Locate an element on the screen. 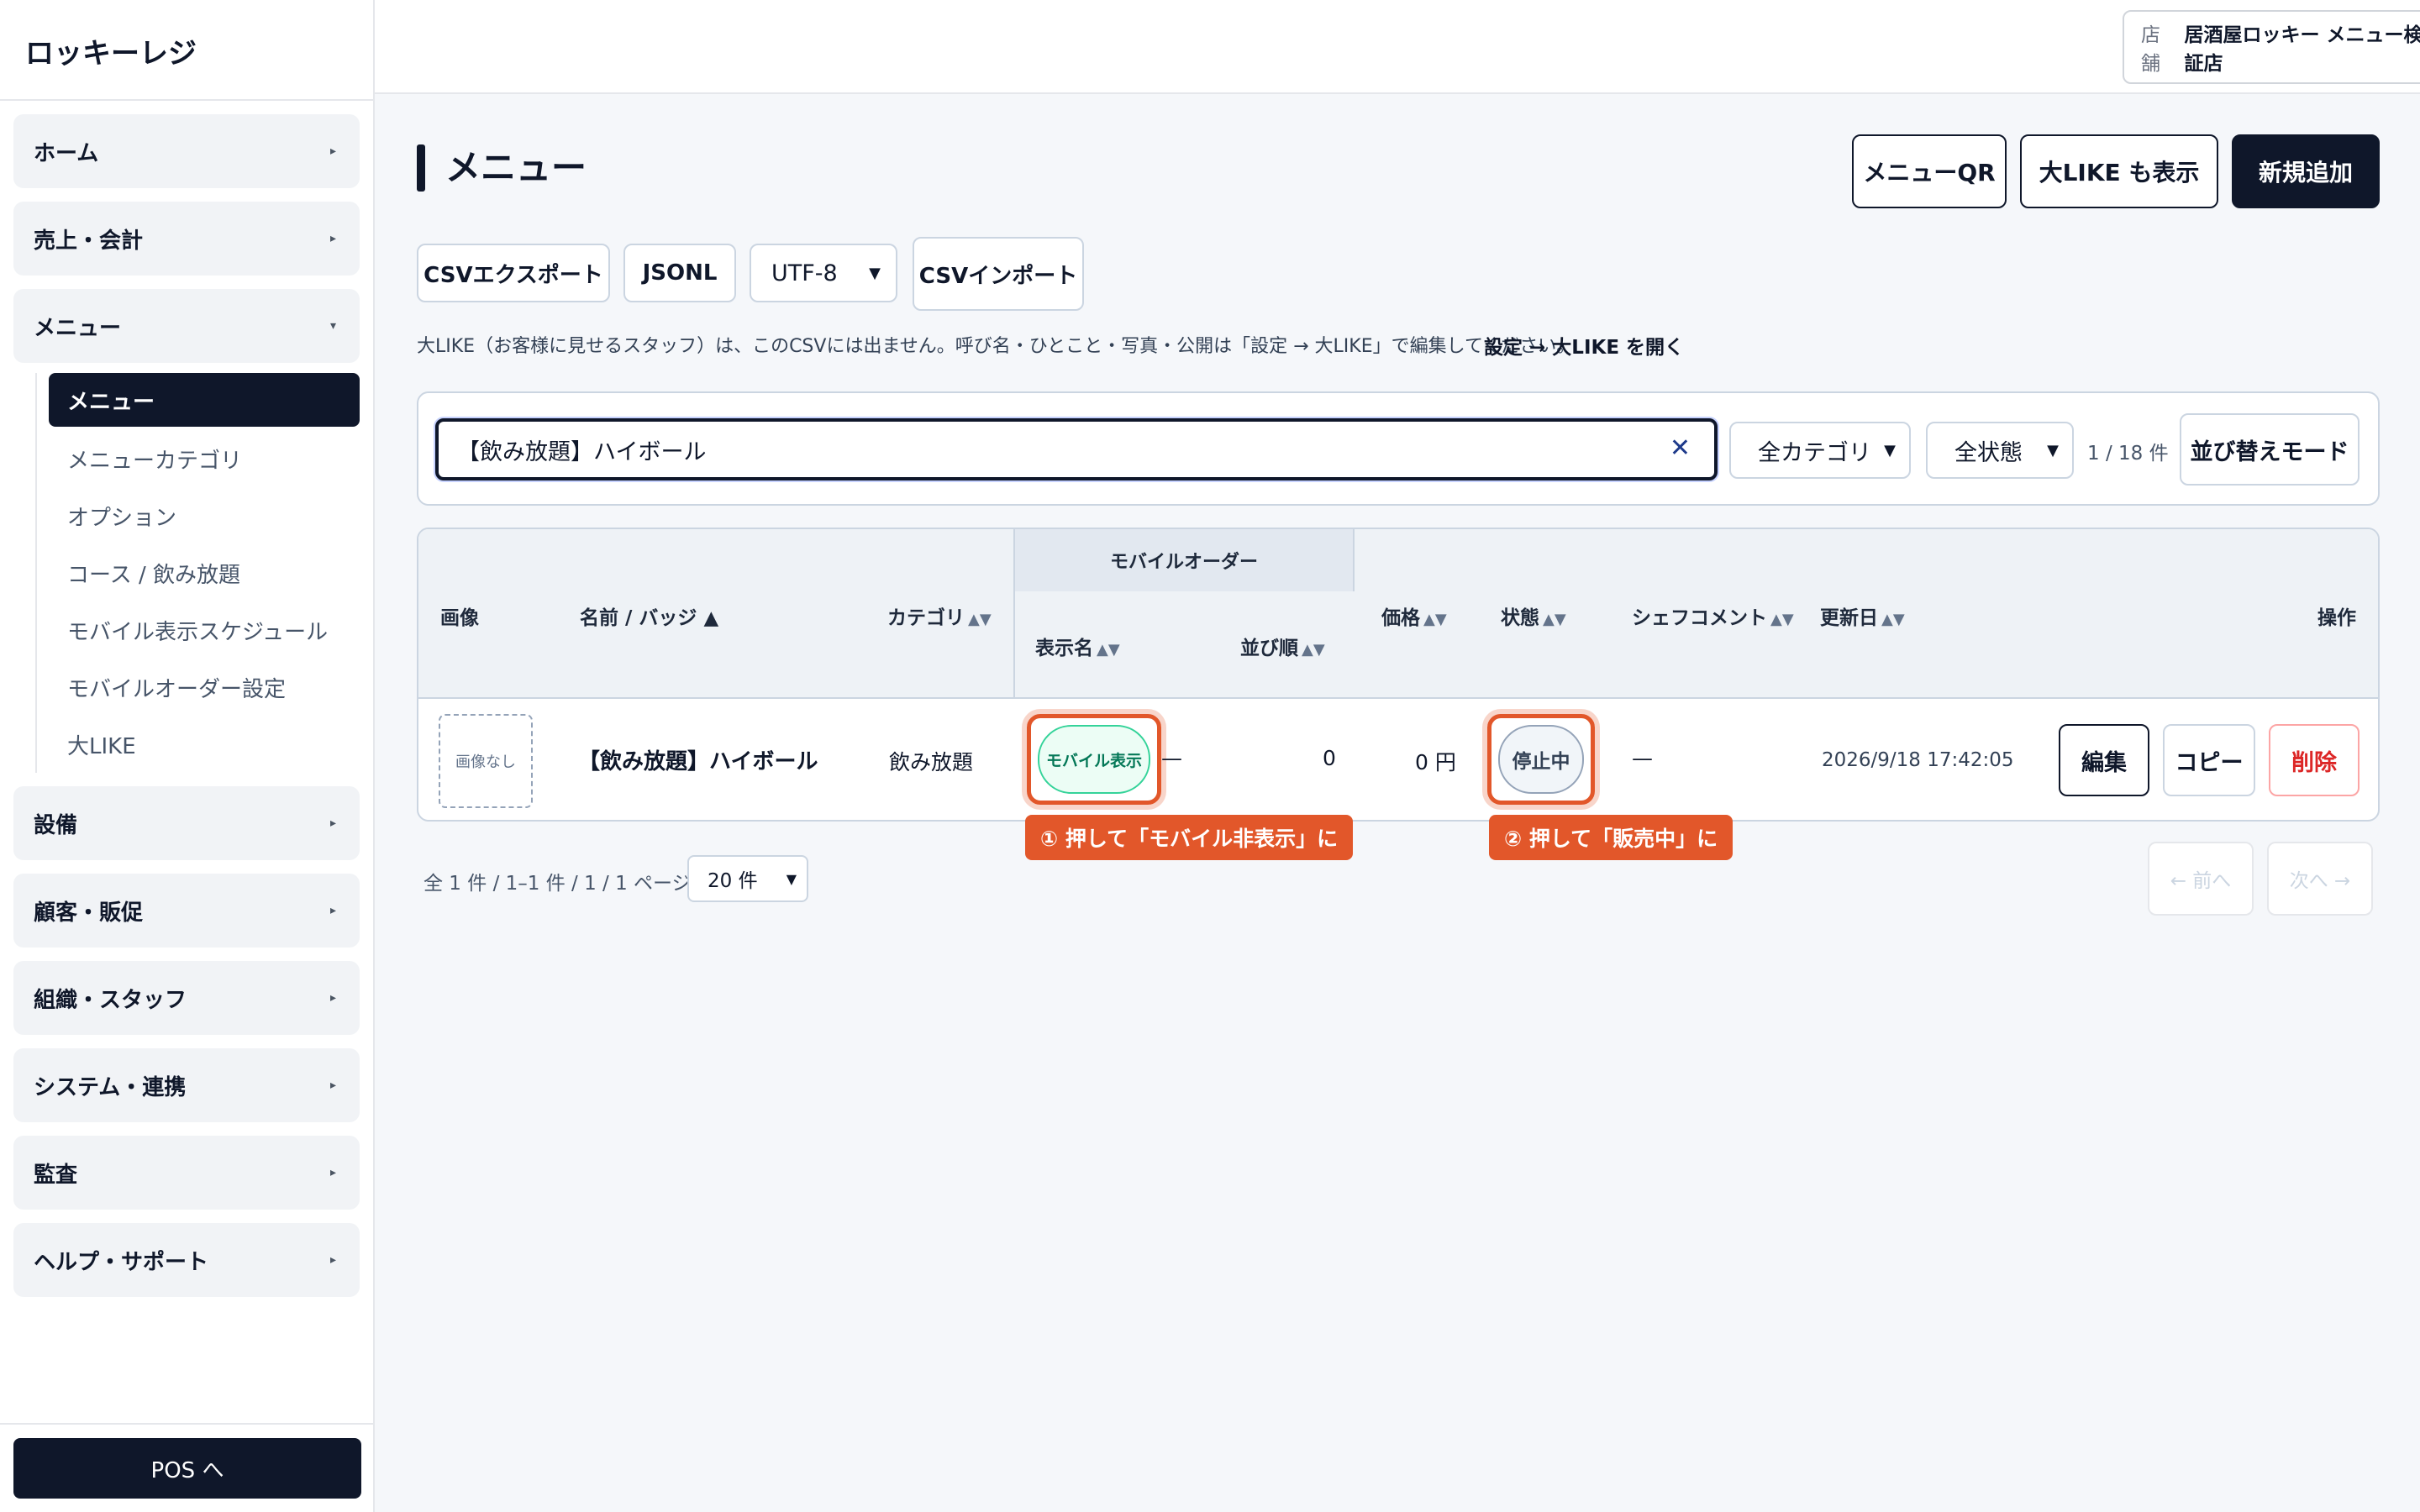  search-input: 【飲み放題】ハイボール ✕ is located at coordinates (1076, 449).